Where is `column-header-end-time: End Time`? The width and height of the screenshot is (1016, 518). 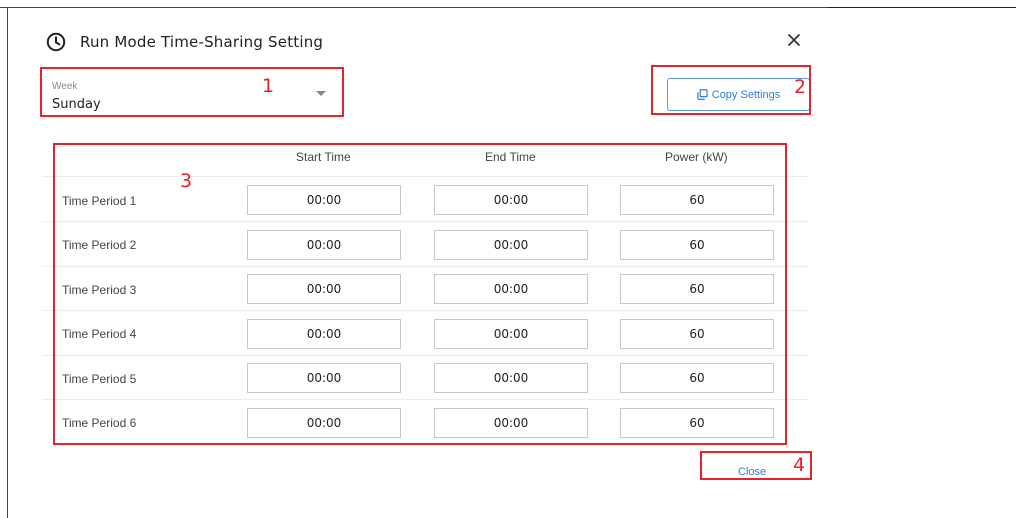
column-header-end-time: End Time is located at coordinates (510, 157).